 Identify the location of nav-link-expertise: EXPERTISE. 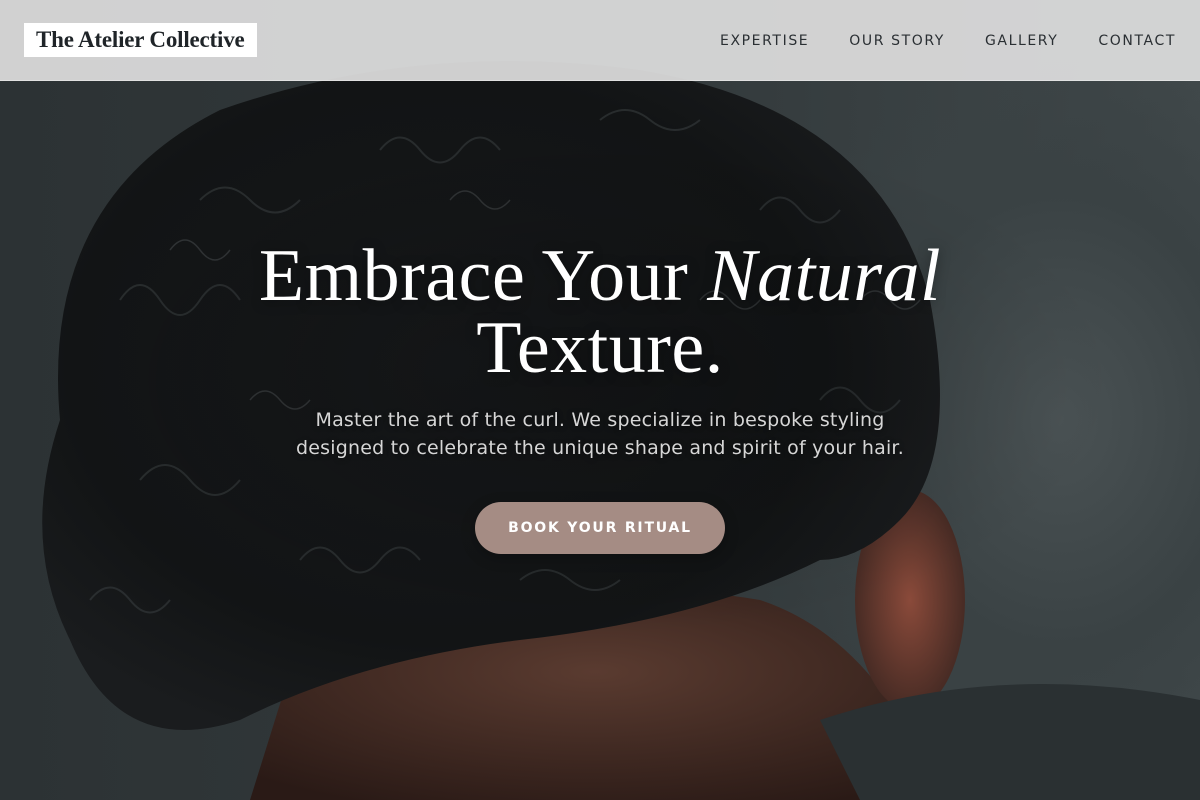
(764, 41).